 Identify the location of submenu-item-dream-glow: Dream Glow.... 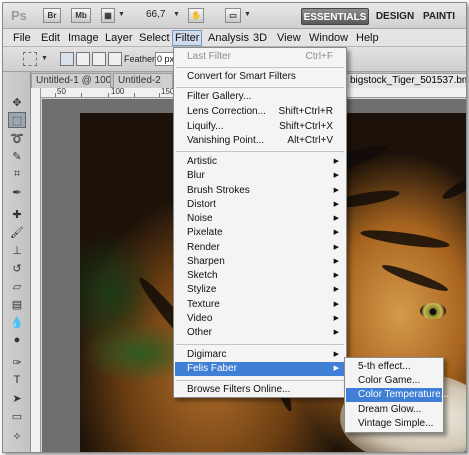
(394, 410).